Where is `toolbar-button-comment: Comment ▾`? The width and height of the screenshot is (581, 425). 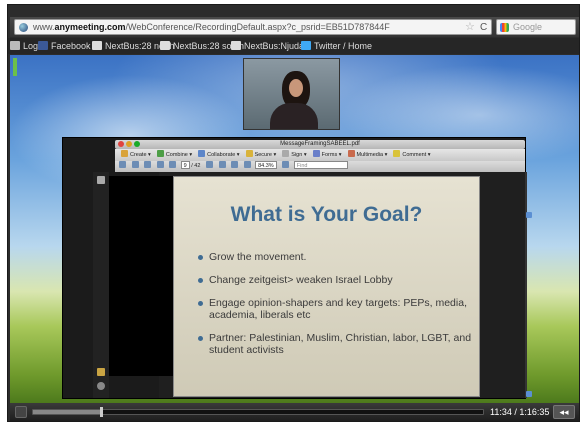
toolbar-button-comment: Comment ▾ is located at coordinates (412, 155).